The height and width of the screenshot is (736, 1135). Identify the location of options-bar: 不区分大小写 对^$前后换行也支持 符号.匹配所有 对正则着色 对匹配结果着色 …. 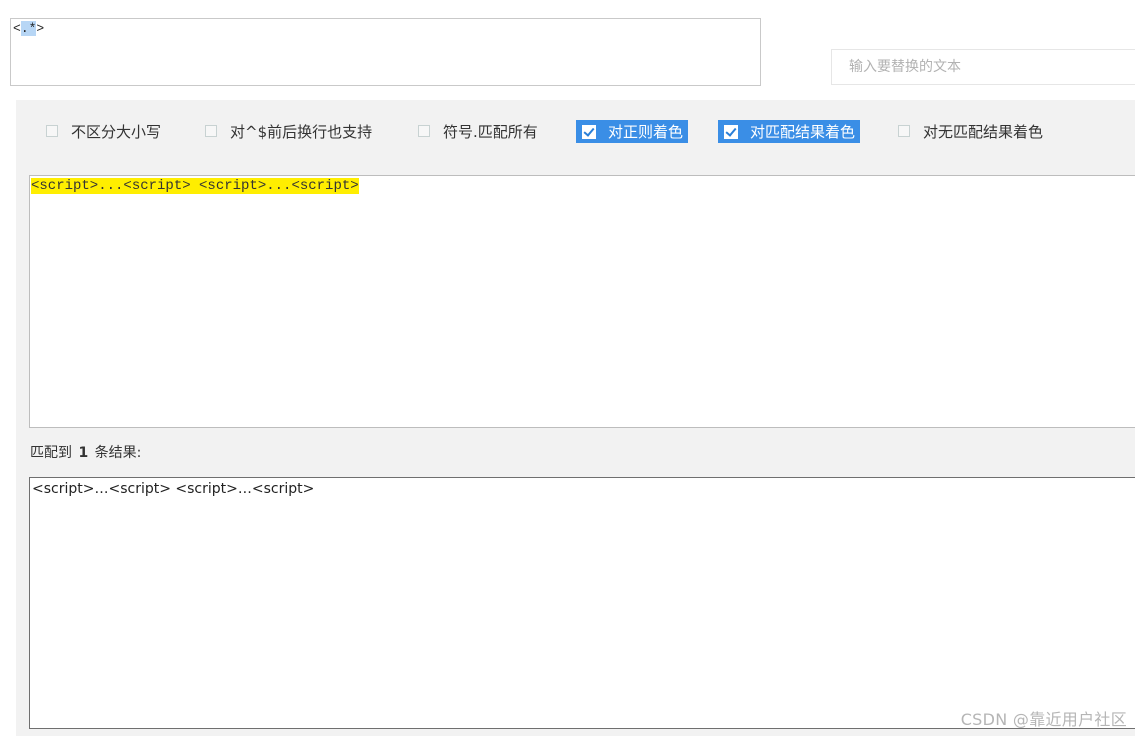
(575, 132).